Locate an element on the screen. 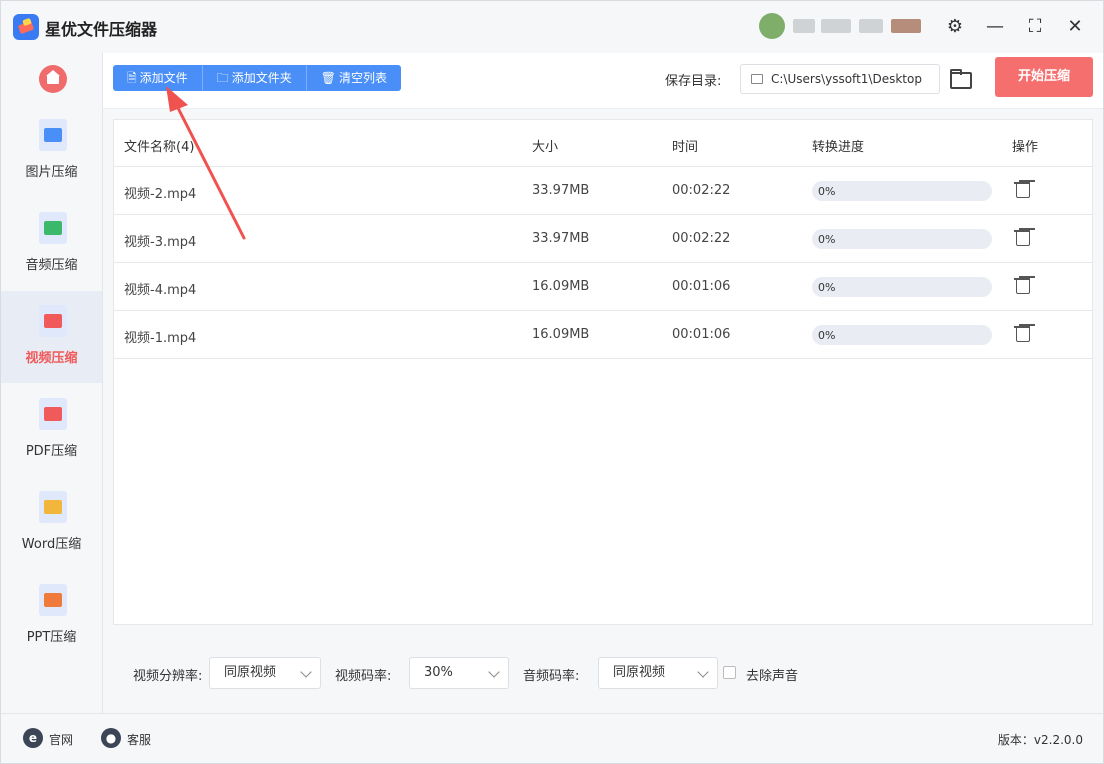  file-name: 视频-1.mp4 is located at coordinates (160, 338).